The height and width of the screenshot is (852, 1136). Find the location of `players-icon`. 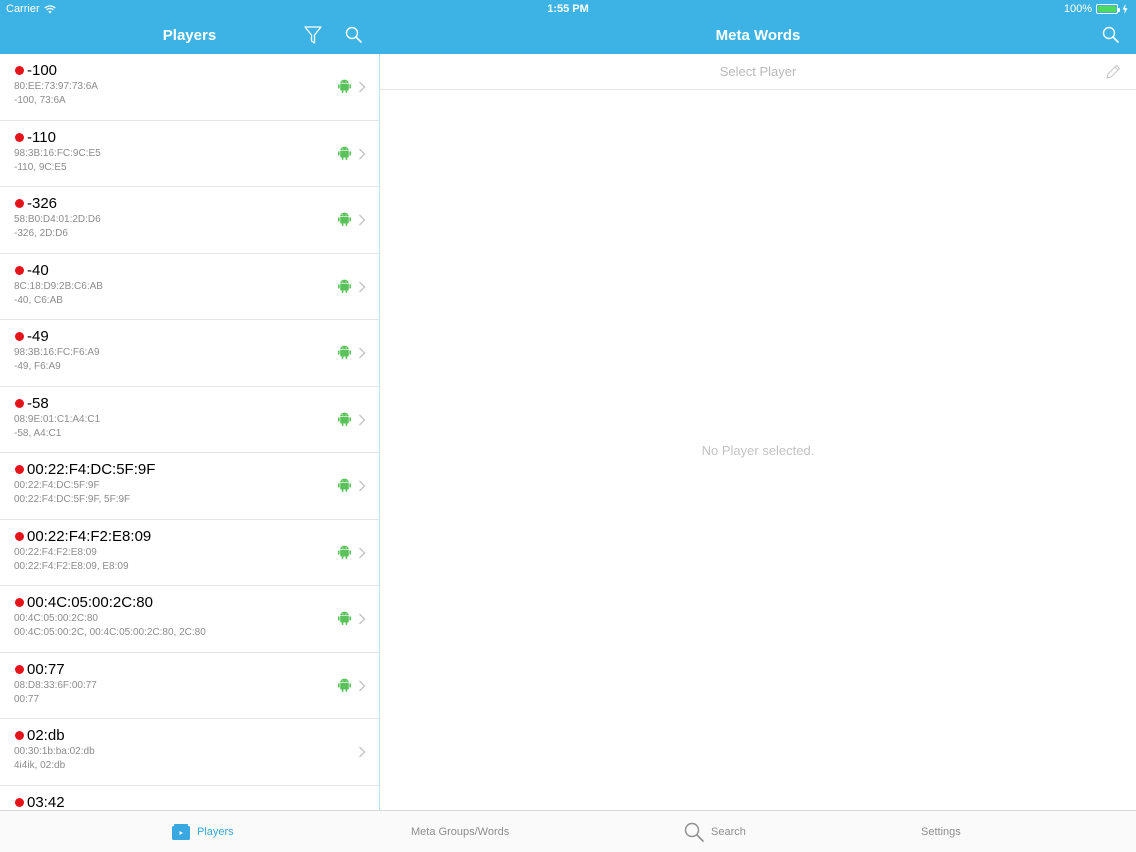

players-icon is located at coordinates (181, 832).